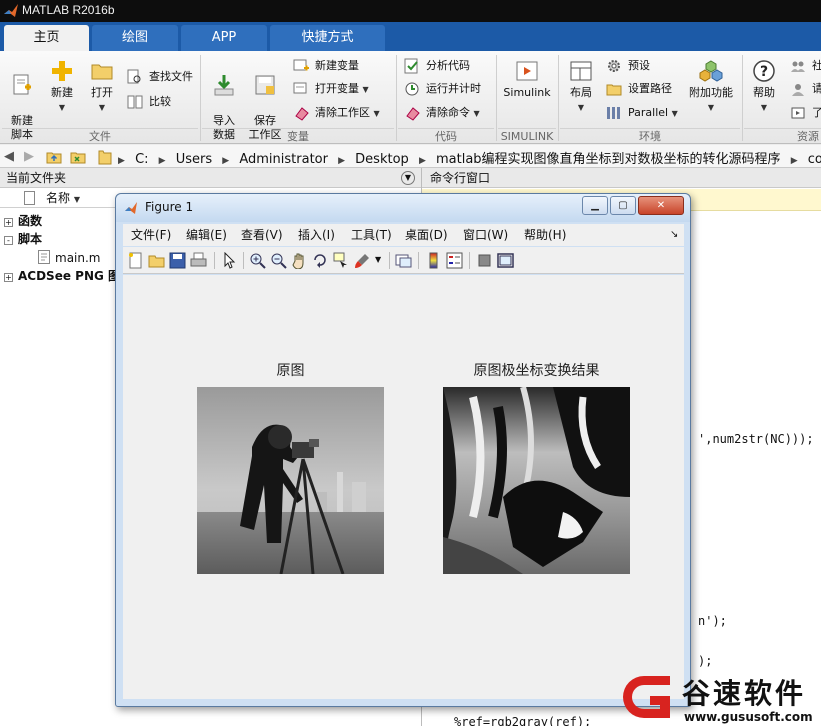 This screenshot has height=726, width=821. Describe the element at coordinates (805, 89) in the screenshot. I see `request-support-button: 请` at that location.